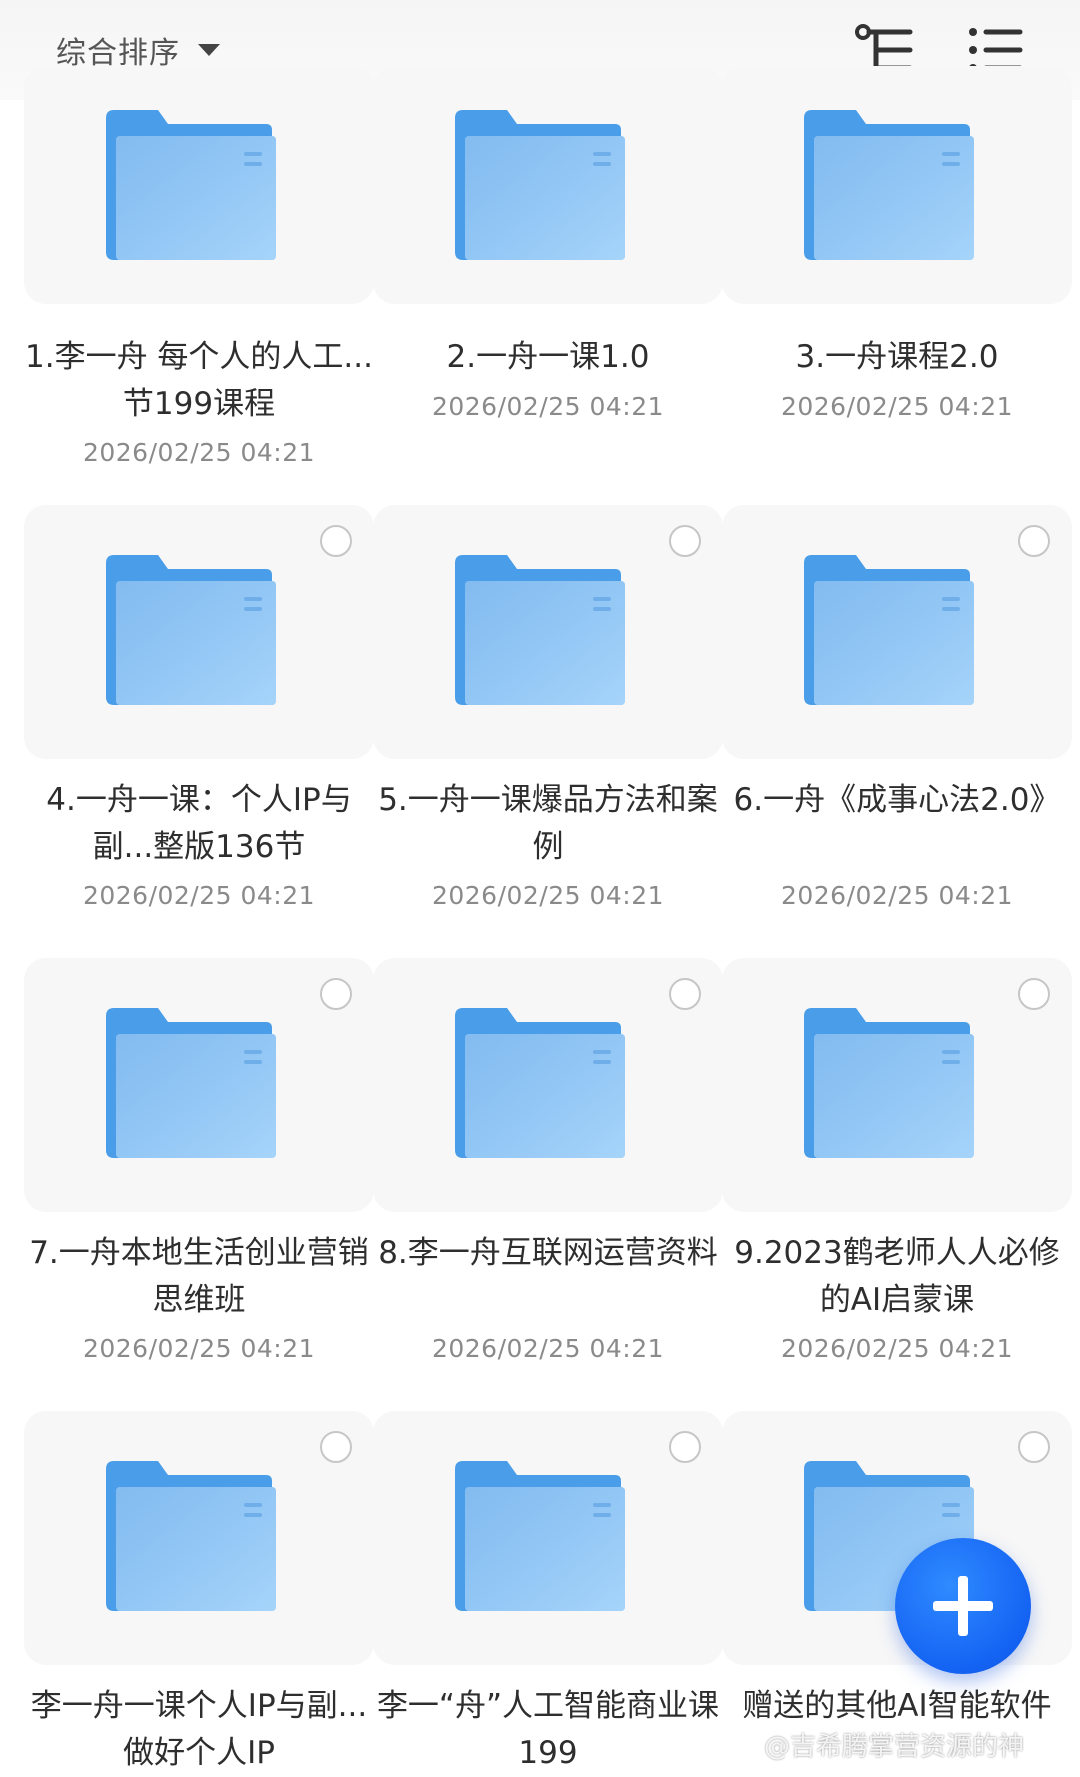 Image resolution: width=1080 pixels, height=1777 pixels. Describe the element at coordinates (897, 1706) in the screenshot. I see `folder-name: 赠送的其他AI智能软件` at that location.